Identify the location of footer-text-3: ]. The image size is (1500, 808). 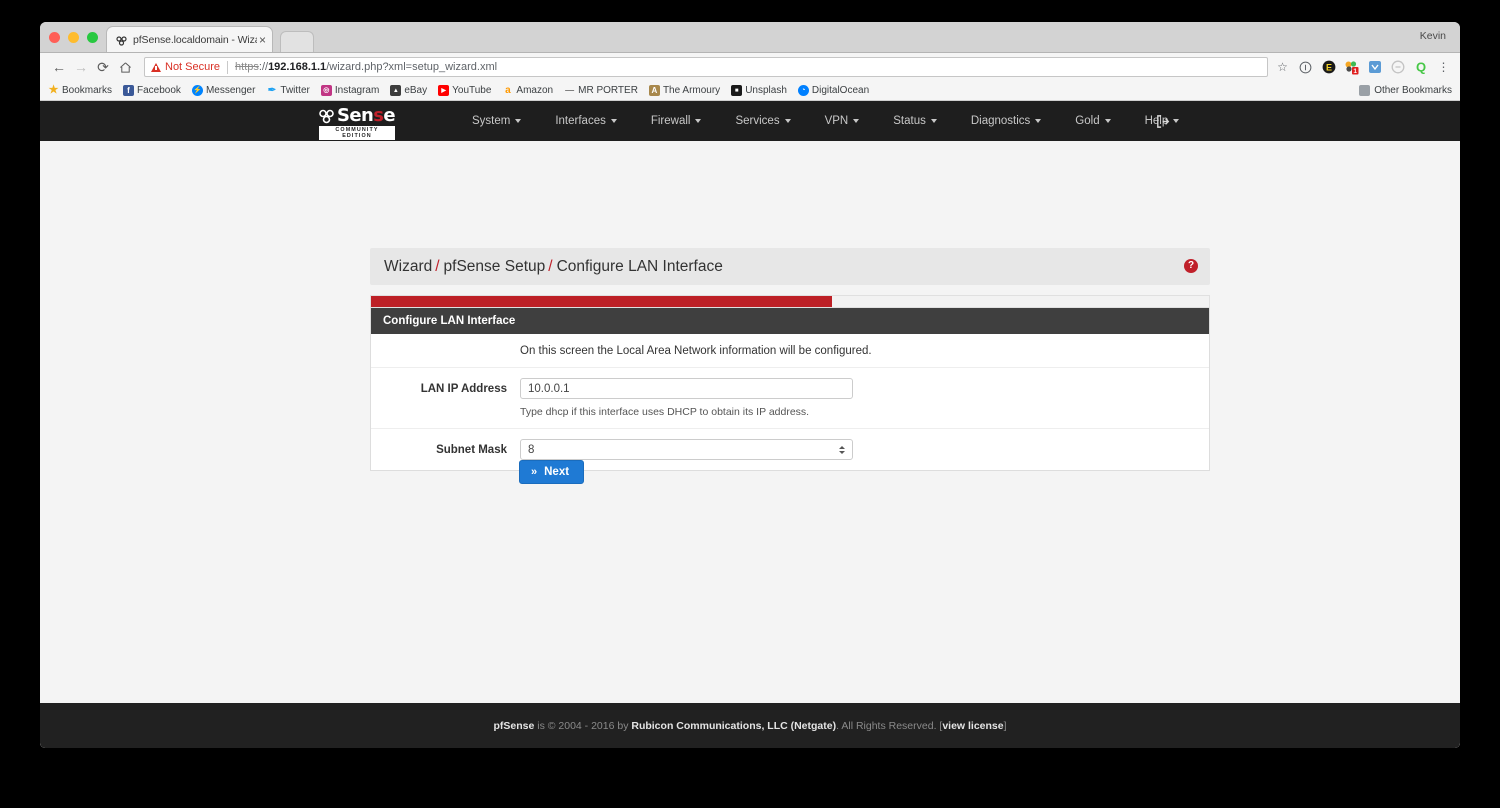
(1005, 725).